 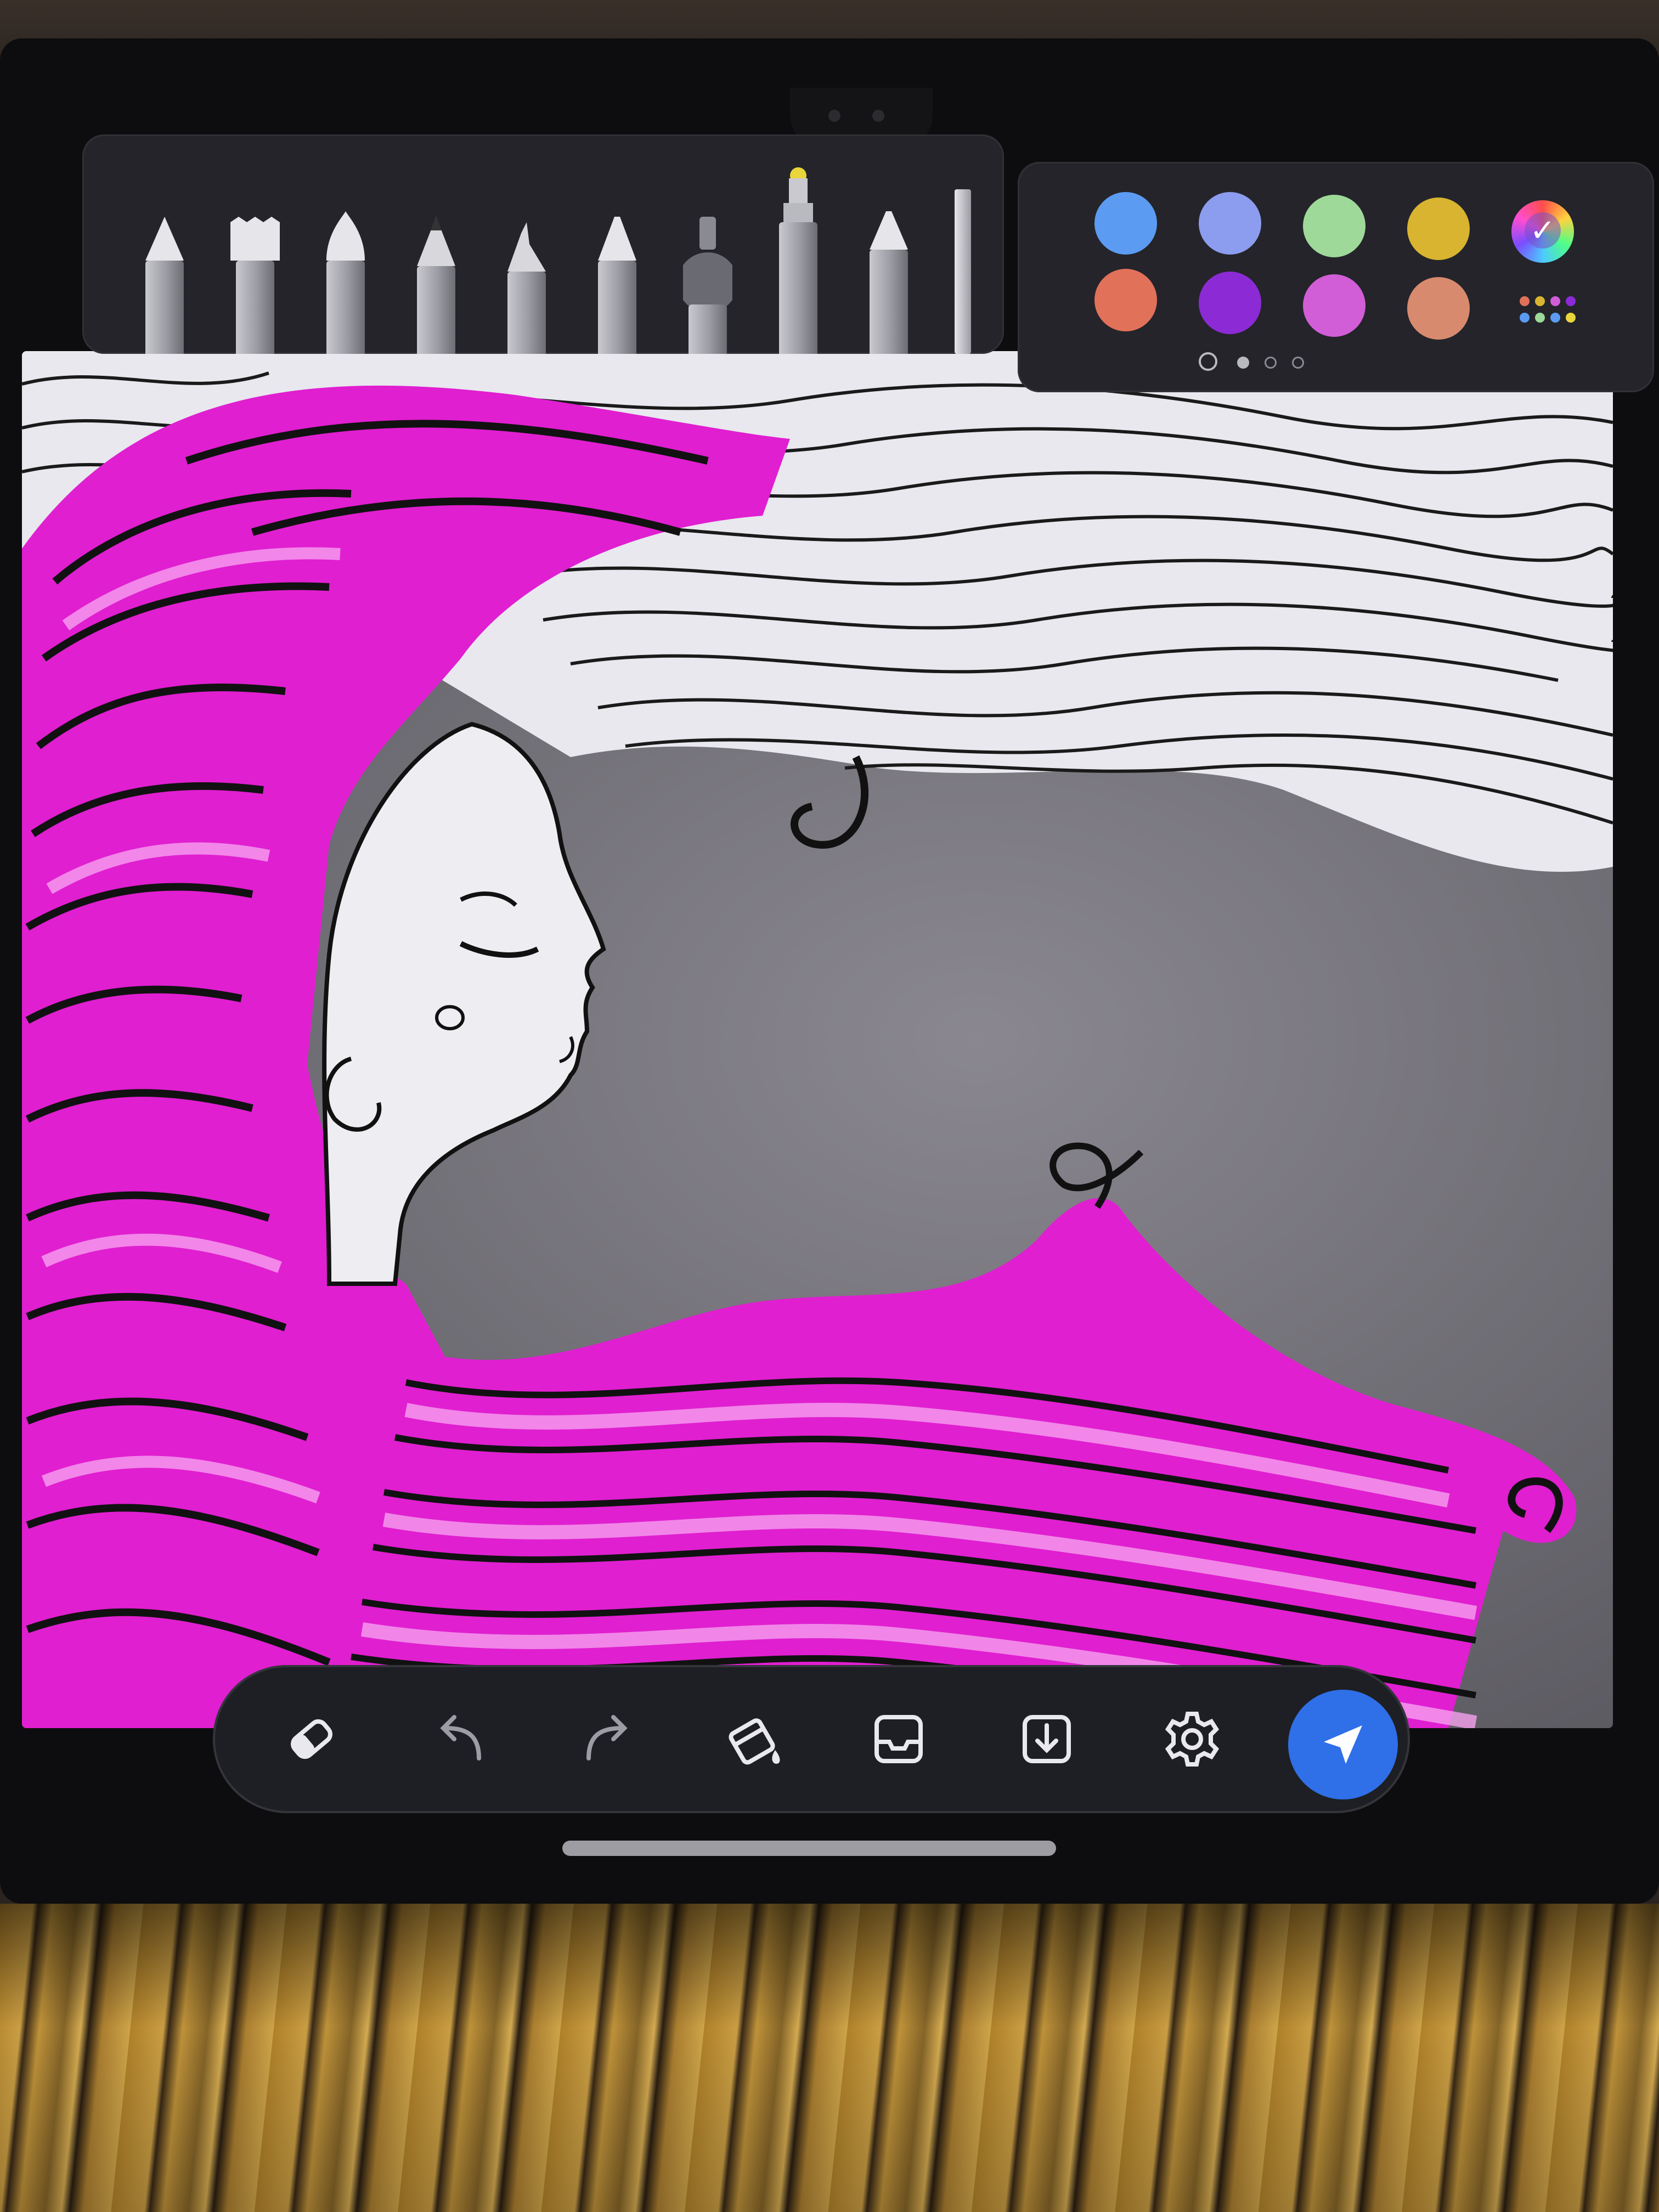 I want to click on more-colors-icon, so click(x=1548, y=315).